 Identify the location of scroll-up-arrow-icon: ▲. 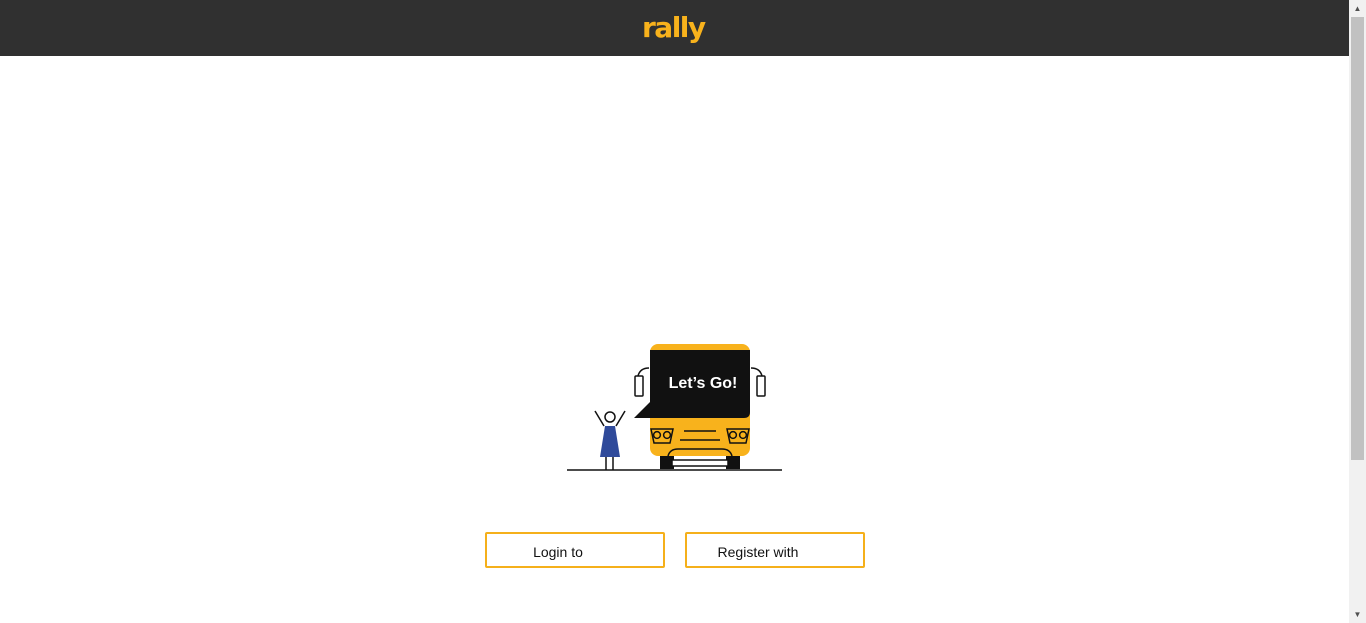
(1357, 8).